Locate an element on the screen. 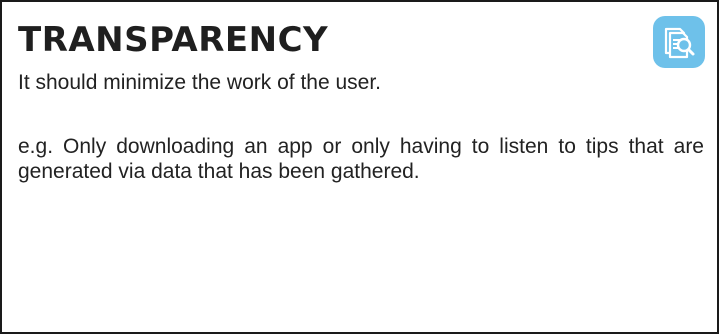 The image size is (719, 334). document-search-icon is located at coordinates (679, 42).